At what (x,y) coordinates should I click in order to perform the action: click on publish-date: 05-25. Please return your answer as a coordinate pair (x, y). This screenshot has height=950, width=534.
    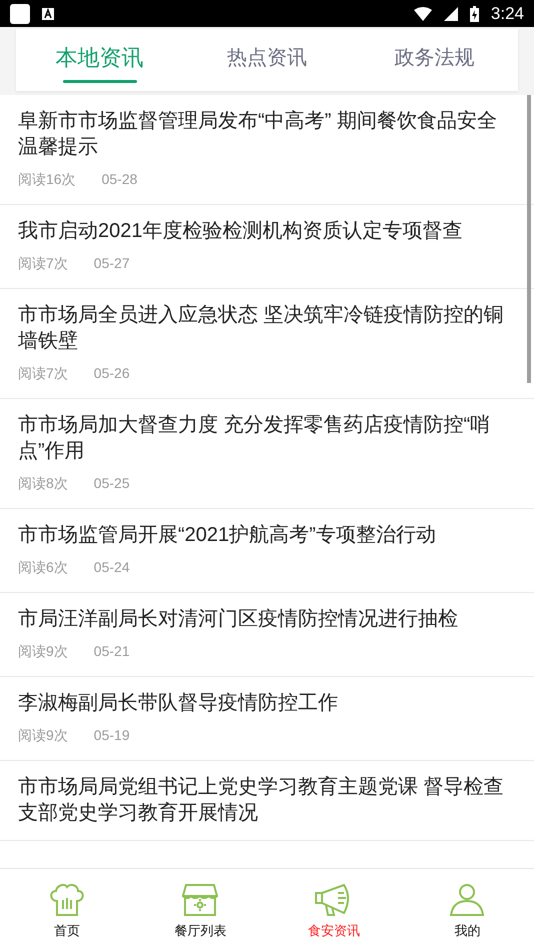
    Looking at the image, I should click on (112, 483).